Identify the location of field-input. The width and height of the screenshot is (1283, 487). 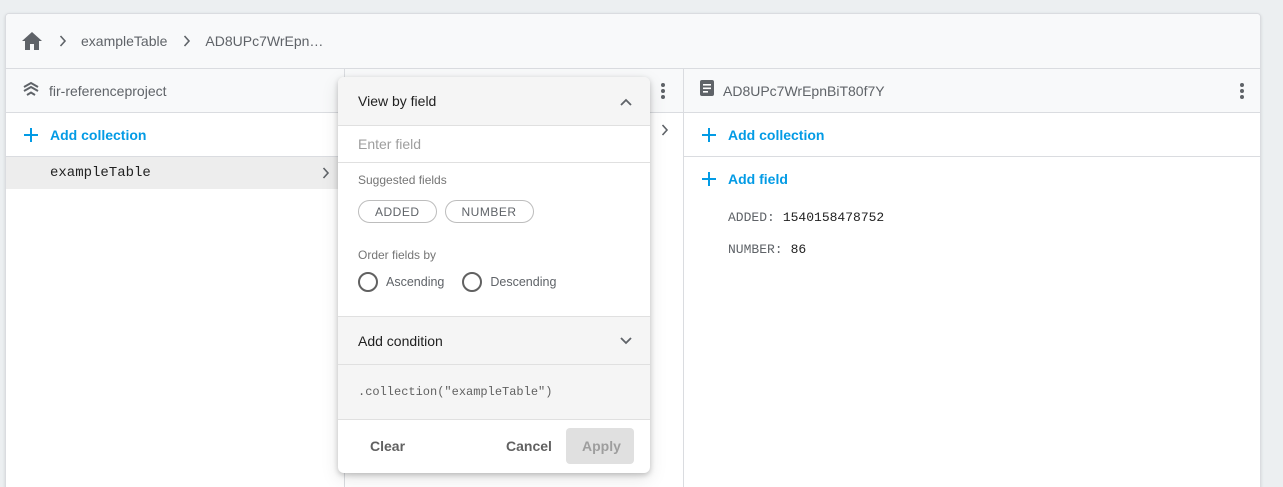
(488, 144).